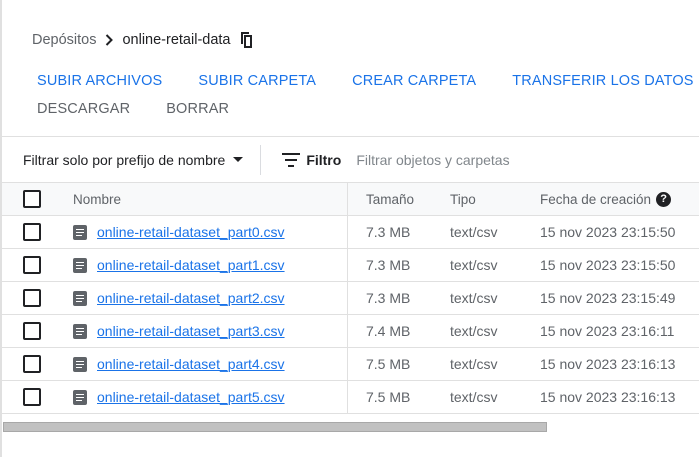  Describe the element at coordinates (191, 397) in the screenshot. I see `file-name-link: online-retail-dataset_part5.csv` at that location.